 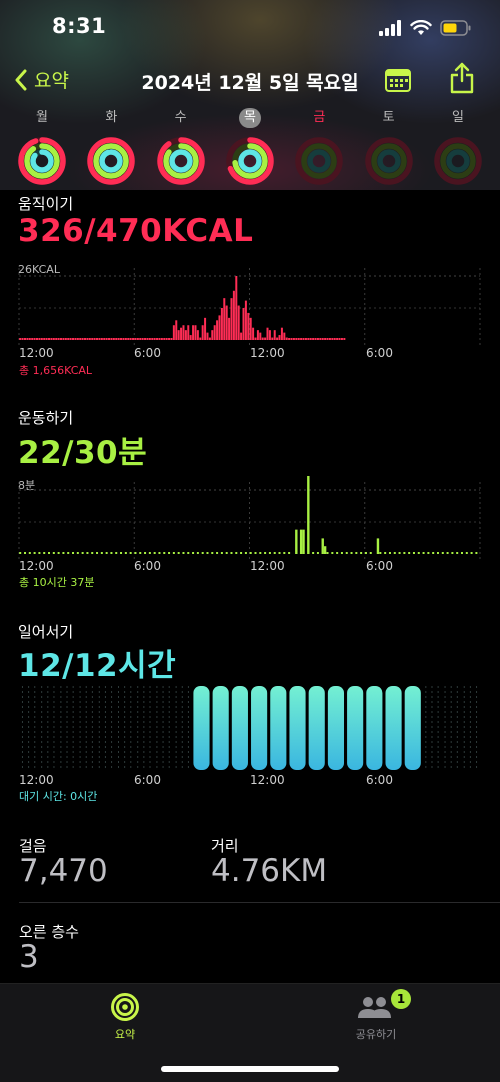 What do you see at coordinates (421, 27) in the screenshot?
I see `wifi-icon` at bounding box center [421, 27].